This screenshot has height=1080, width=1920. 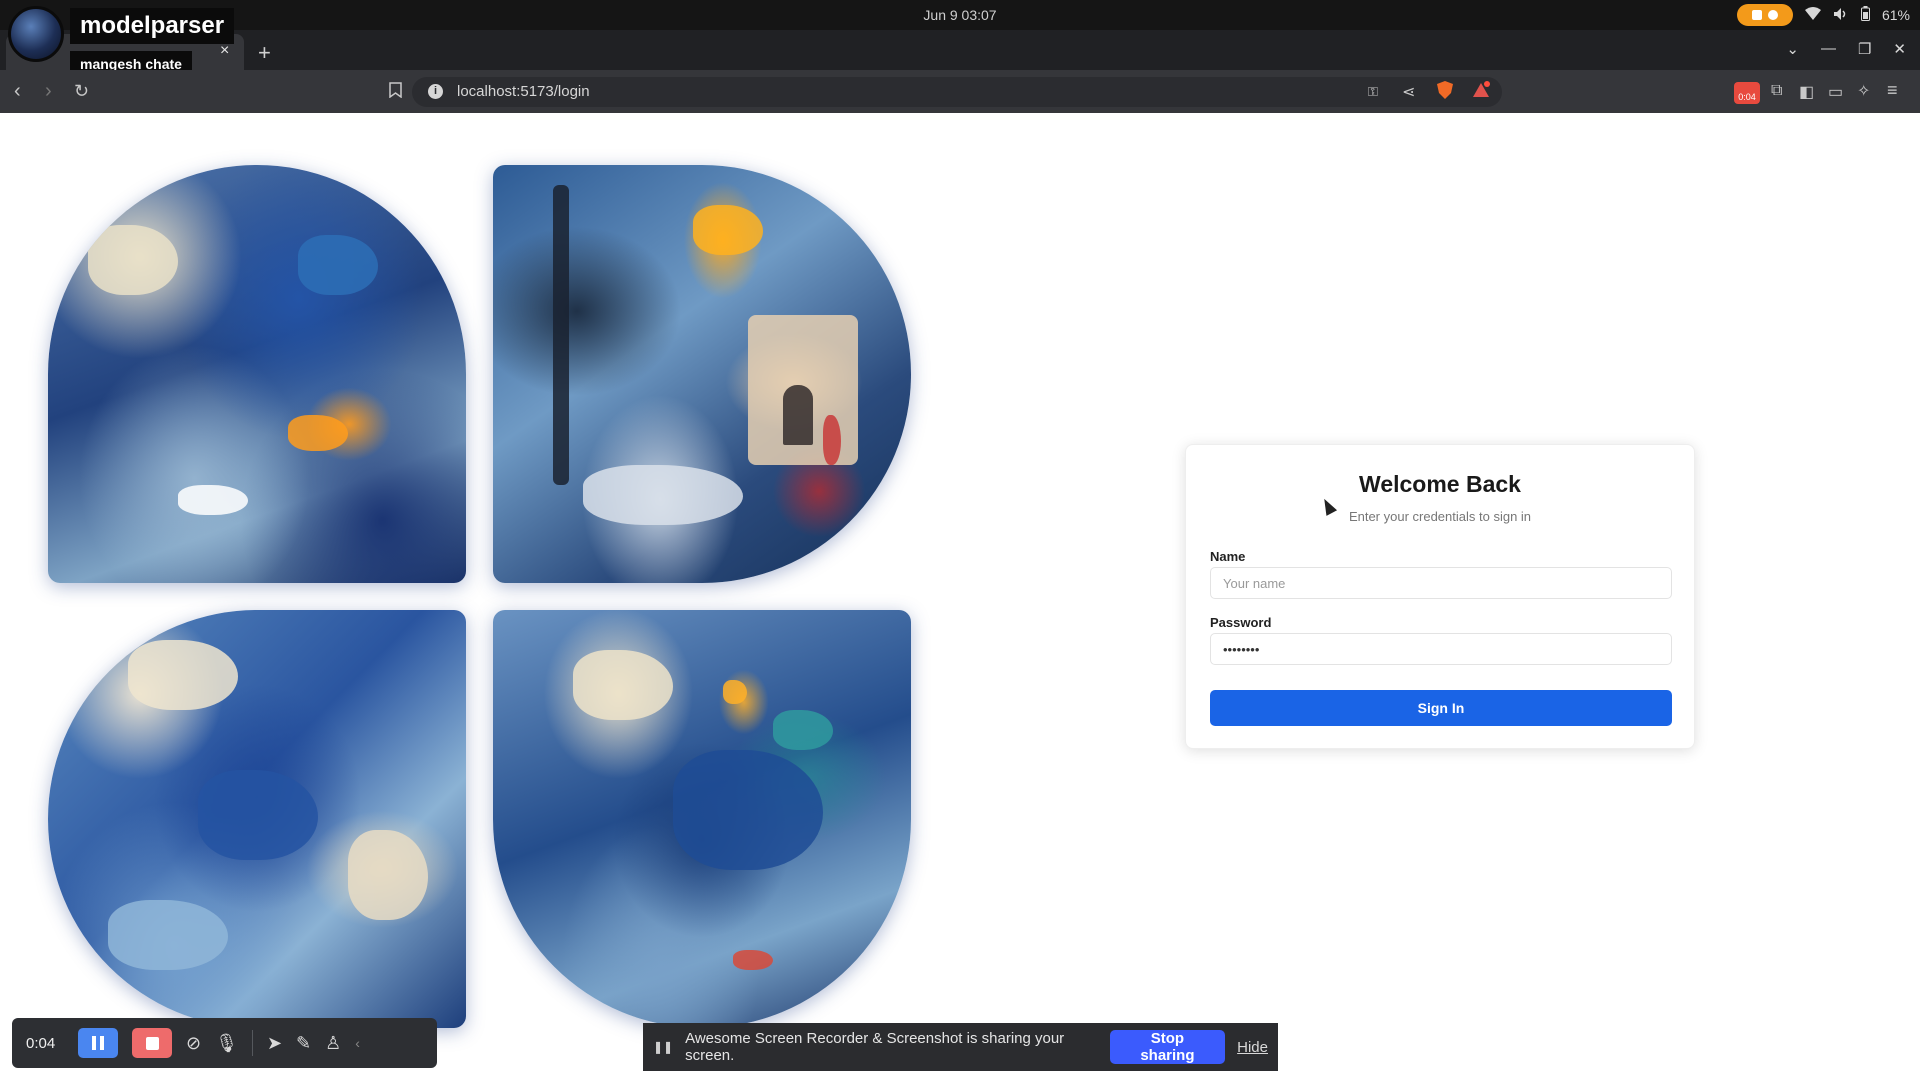 What do you see at coordinates (1865, 15) in the screenshot?
I see `battery-icon` at bounding box center [1865, 15].